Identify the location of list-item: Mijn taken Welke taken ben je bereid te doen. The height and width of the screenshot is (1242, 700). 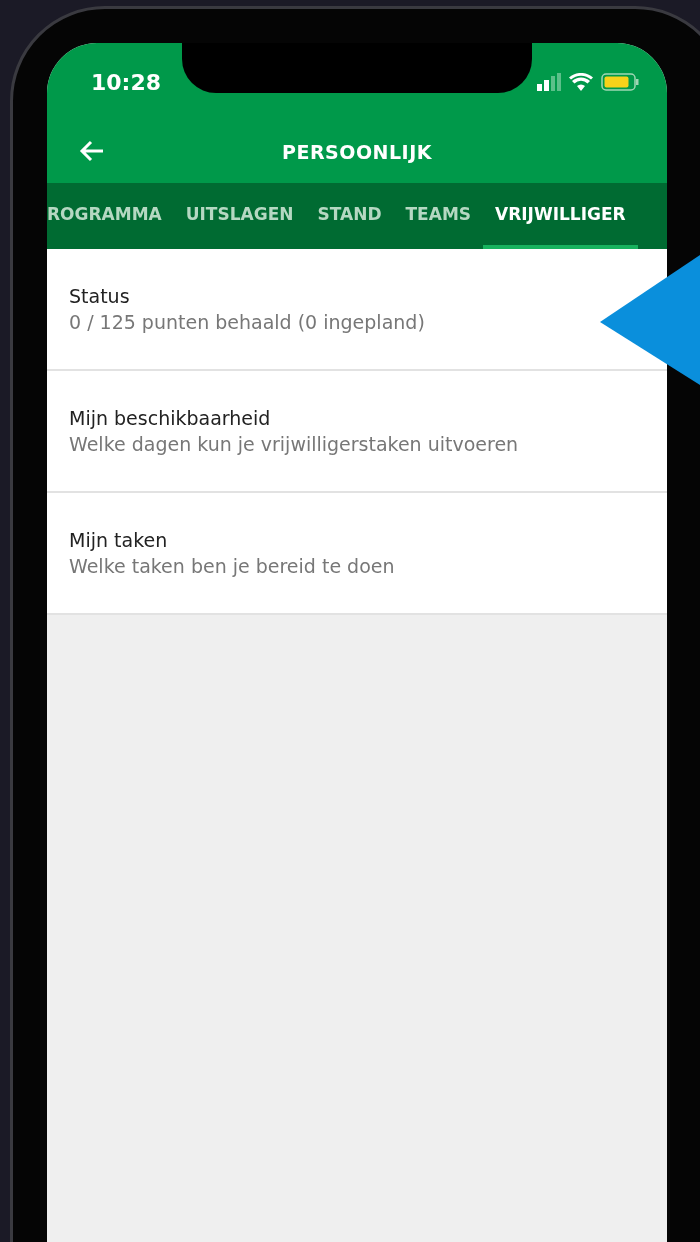
(357, 554).